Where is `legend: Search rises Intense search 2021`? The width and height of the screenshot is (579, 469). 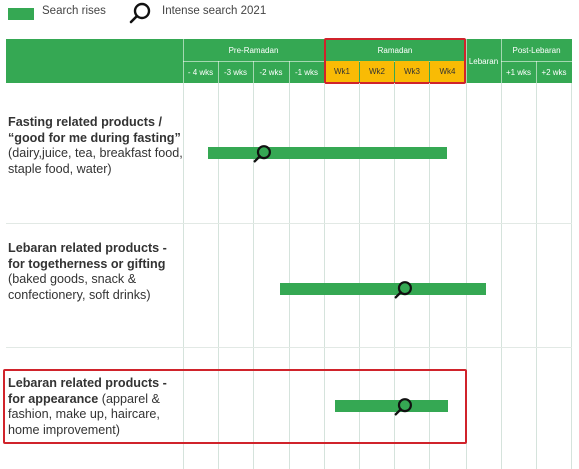 legend: Search rises Intense search 2021 is located at coordinates (289, 14).